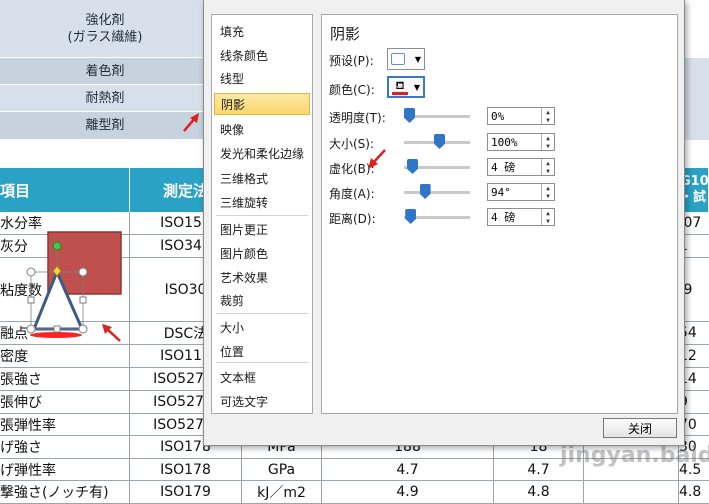  I want to click on nav-item-14: 文本框, so click(262, 377).